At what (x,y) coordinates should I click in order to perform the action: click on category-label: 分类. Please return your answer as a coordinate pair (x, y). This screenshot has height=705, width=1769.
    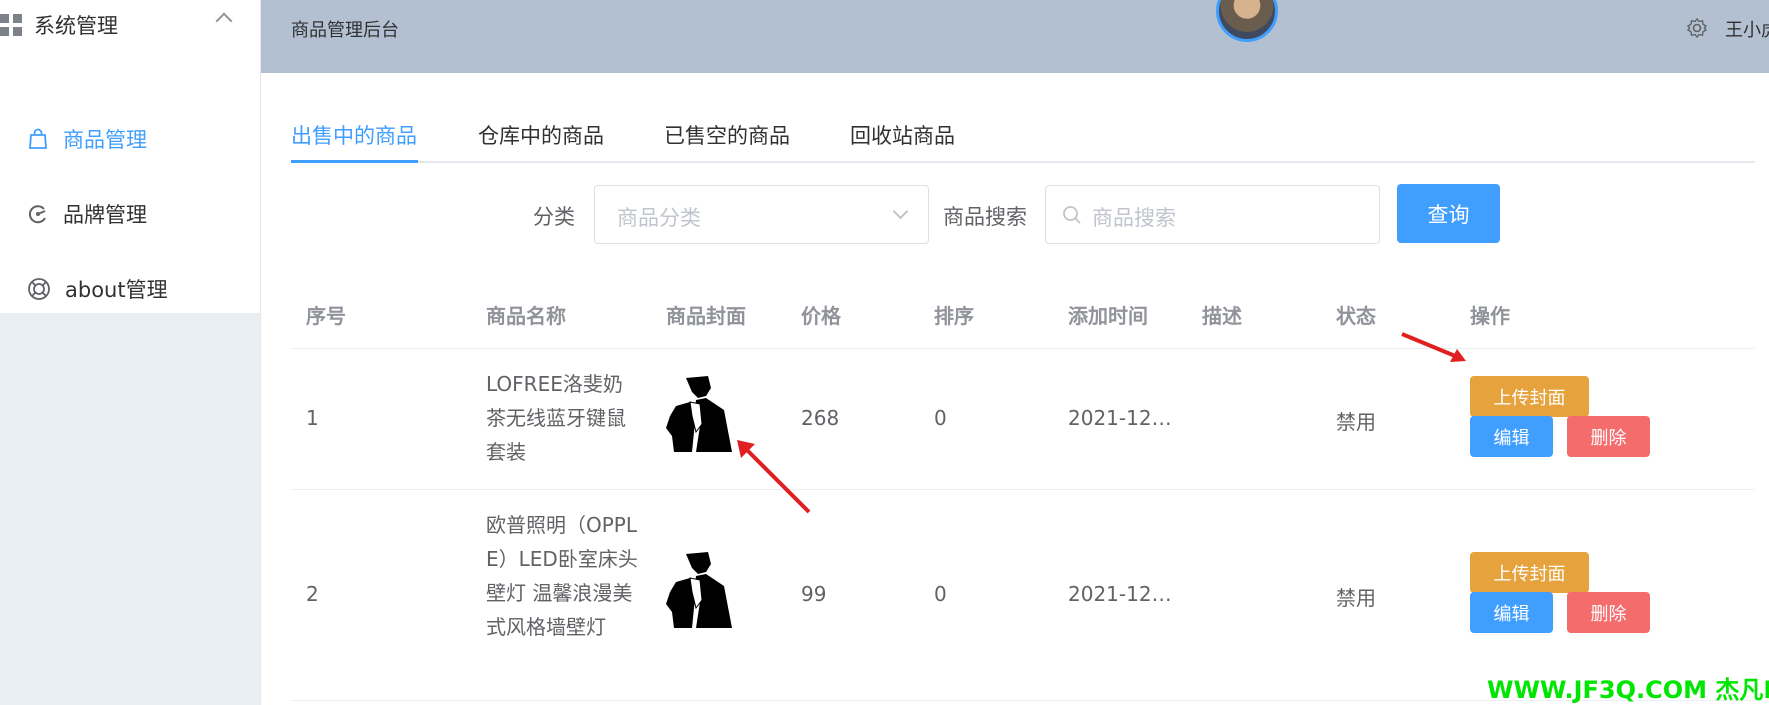
    Looking at the image, I should click on (554, 217).